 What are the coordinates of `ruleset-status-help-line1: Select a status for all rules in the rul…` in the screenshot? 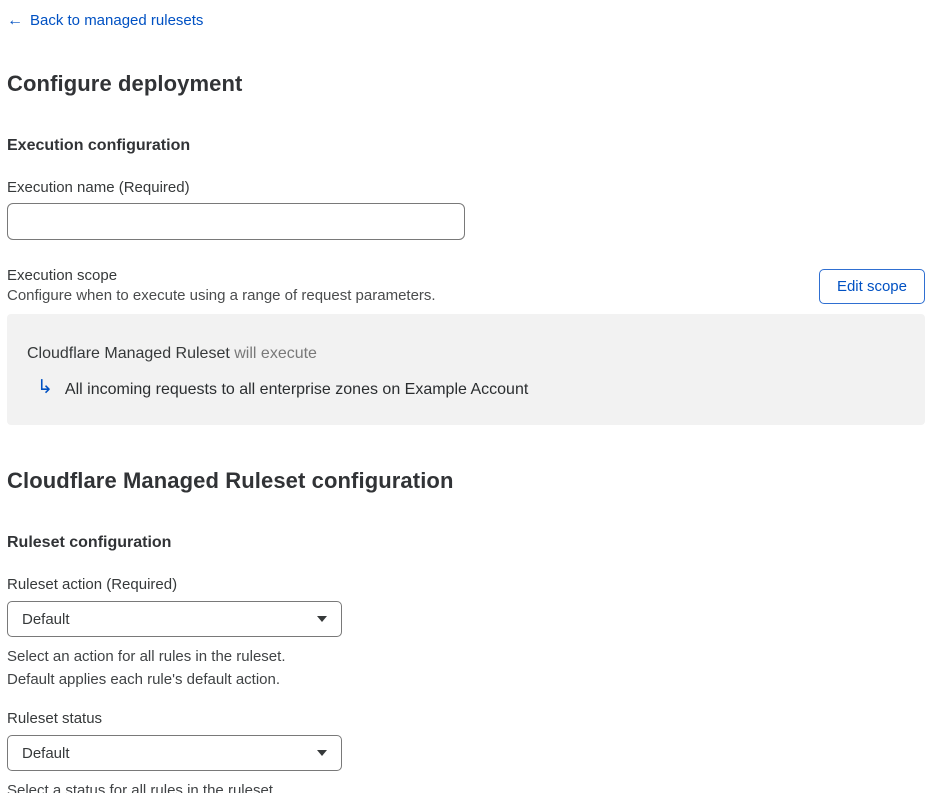 It's located at (142, 787).